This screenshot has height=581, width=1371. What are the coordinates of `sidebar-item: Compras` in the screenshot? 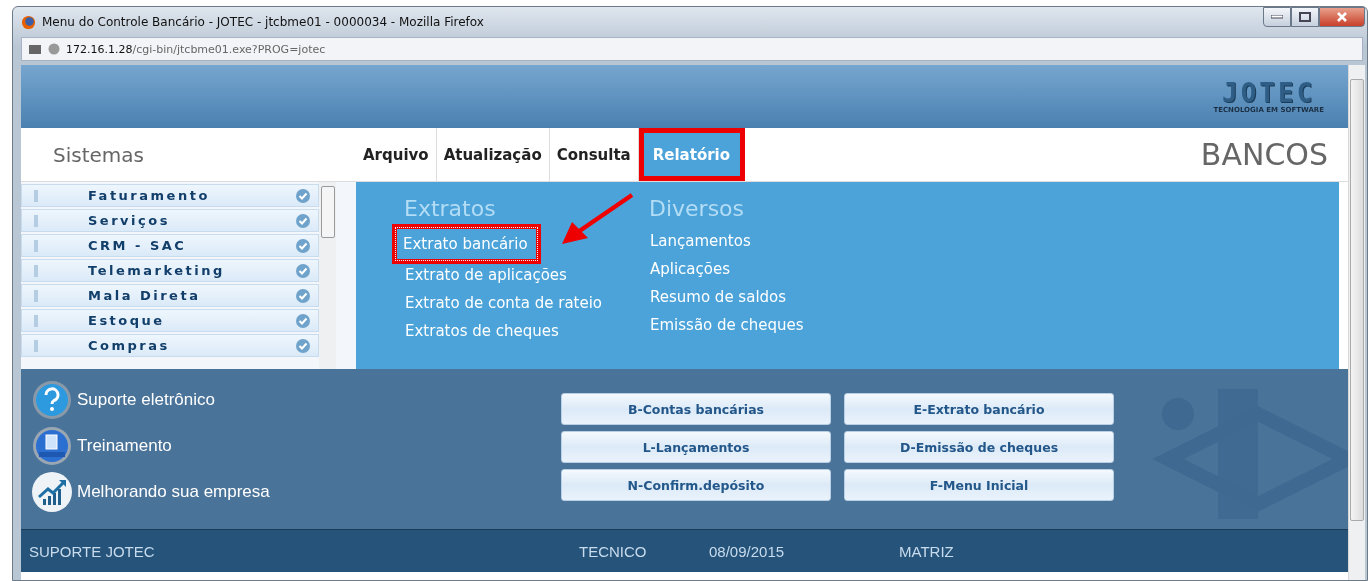 It's located at (170, 345).